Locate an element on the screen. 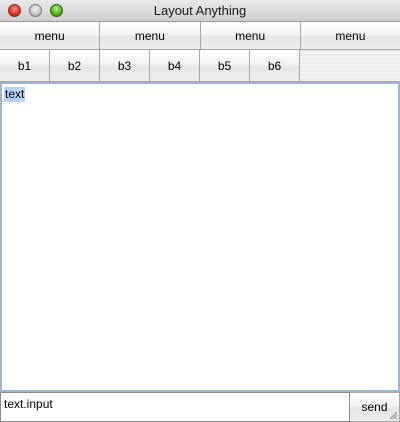  menu-button-1: menu is located at coordinates (50, 35).